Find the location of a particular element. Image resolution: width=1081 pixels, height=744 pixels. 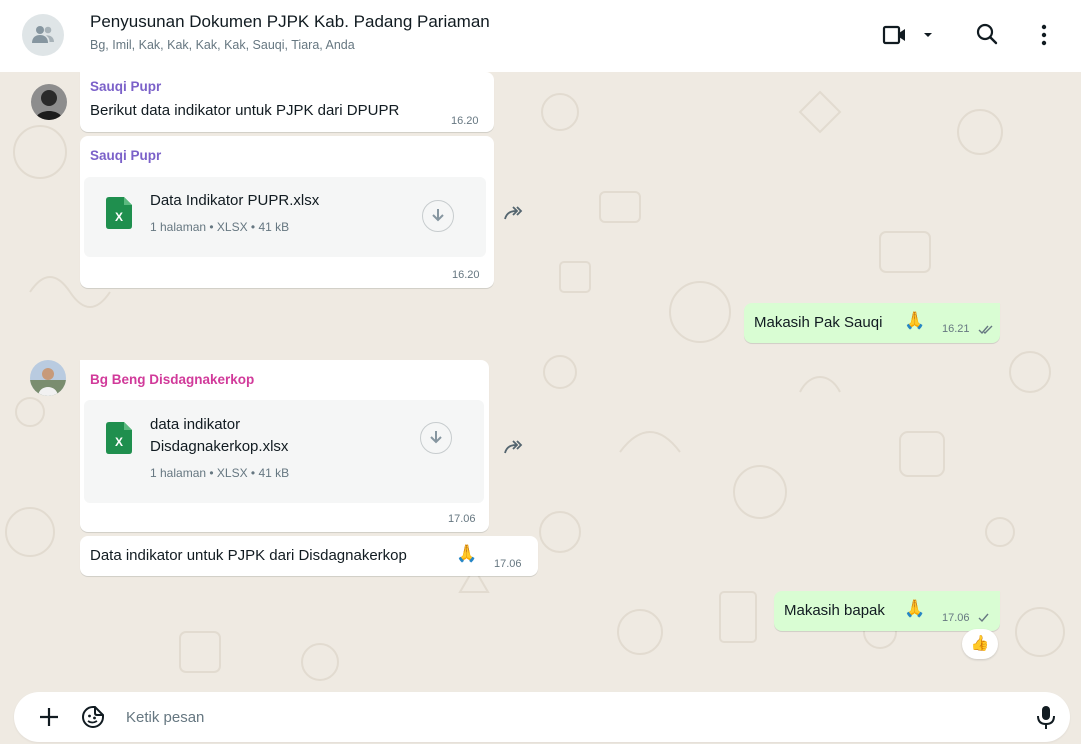

voice-message-button is located at coordinates (1046, 717).